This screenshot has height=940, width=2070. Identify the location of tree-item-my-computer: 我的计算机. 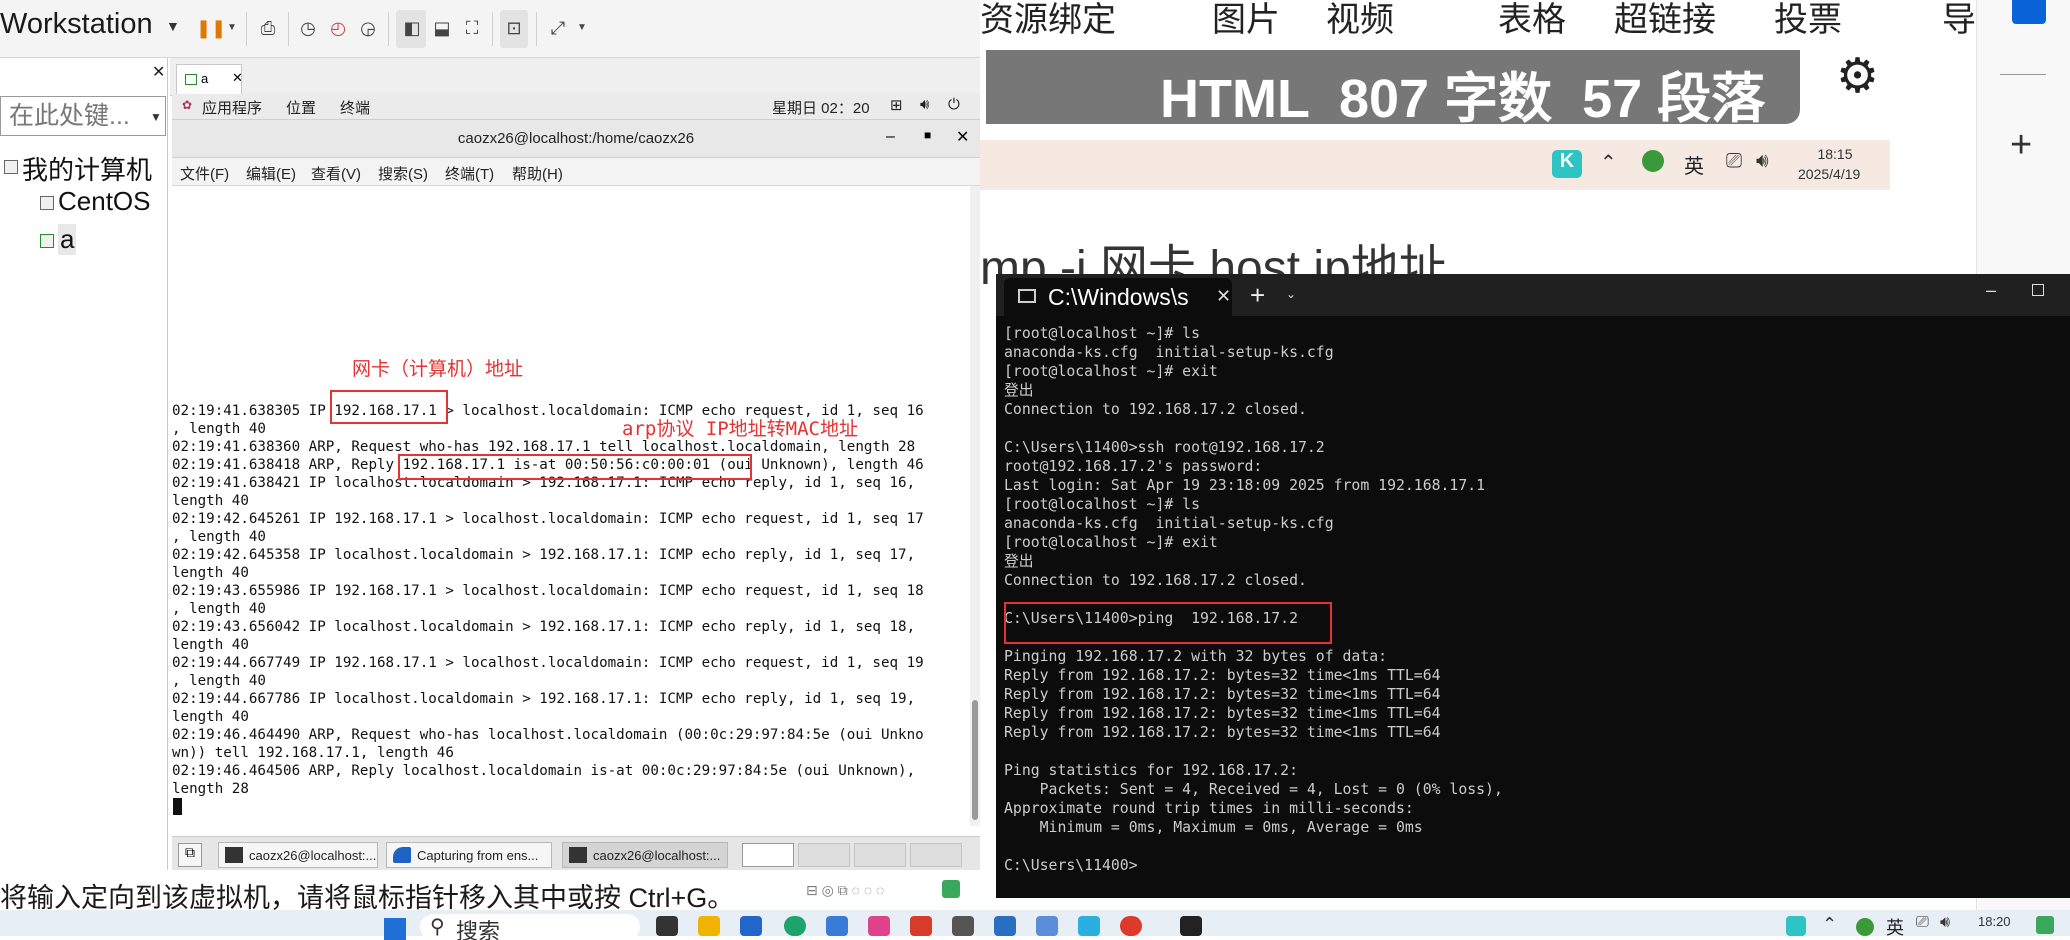
(87, 168).